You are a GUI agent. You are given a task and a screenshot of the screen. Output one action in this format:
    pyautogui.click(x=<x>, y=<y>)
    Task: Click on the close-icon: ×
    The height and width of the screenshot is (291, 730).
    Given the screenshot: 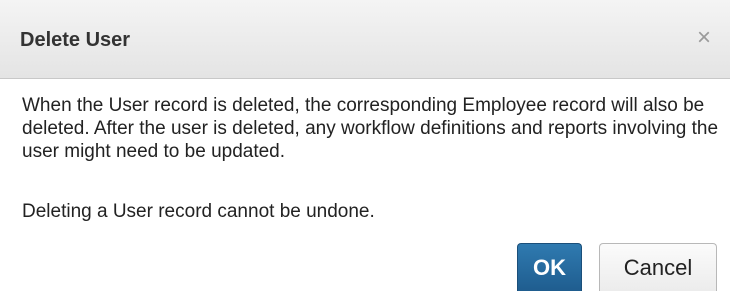 What is the action you would take?
    pyautogui.click(x=704, y=38)
    